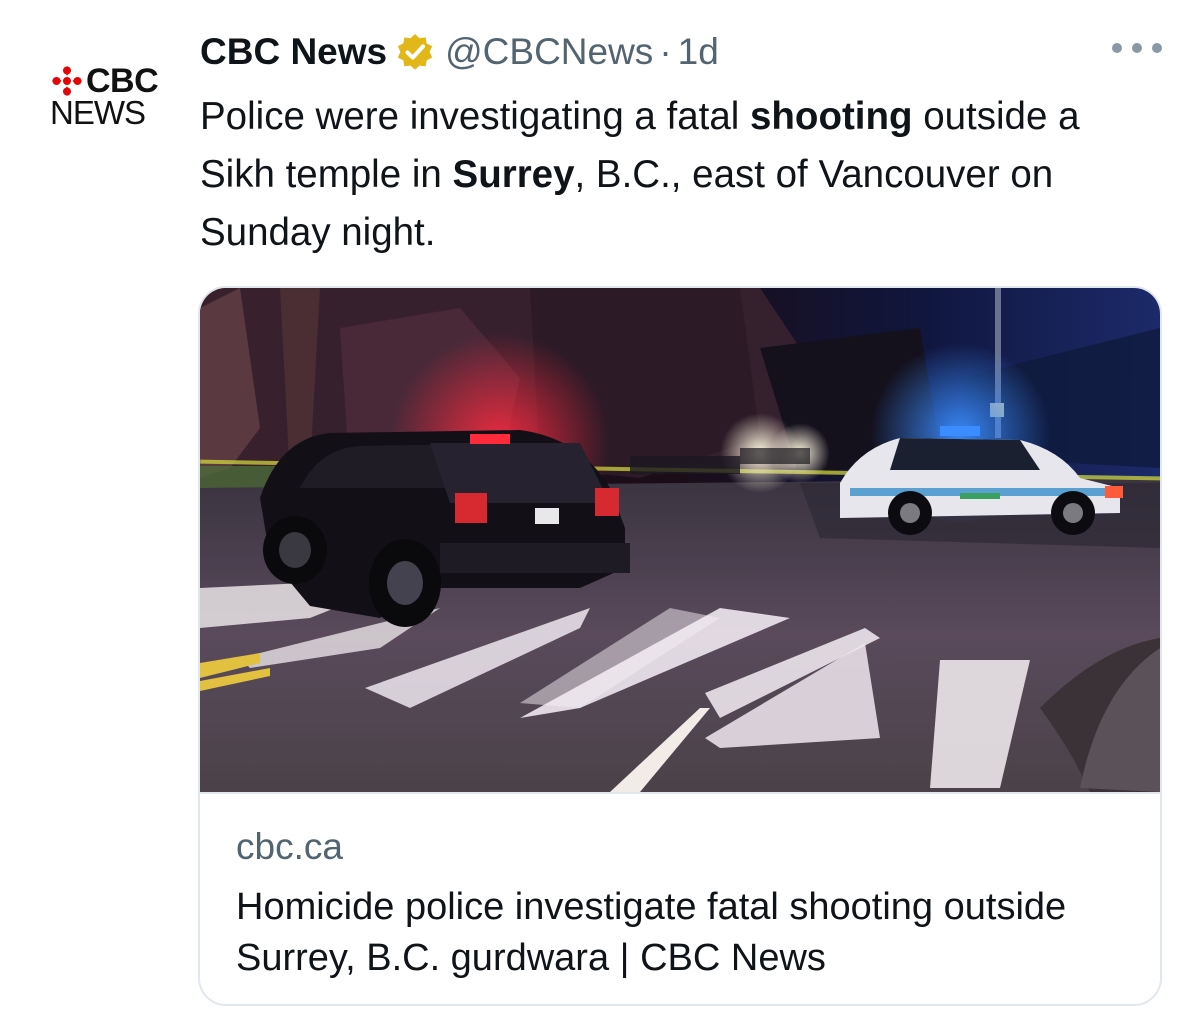 This screenshot has width=1200, height=1019. I want to click on avatar-logo-text: CBC, so click(122, 81).